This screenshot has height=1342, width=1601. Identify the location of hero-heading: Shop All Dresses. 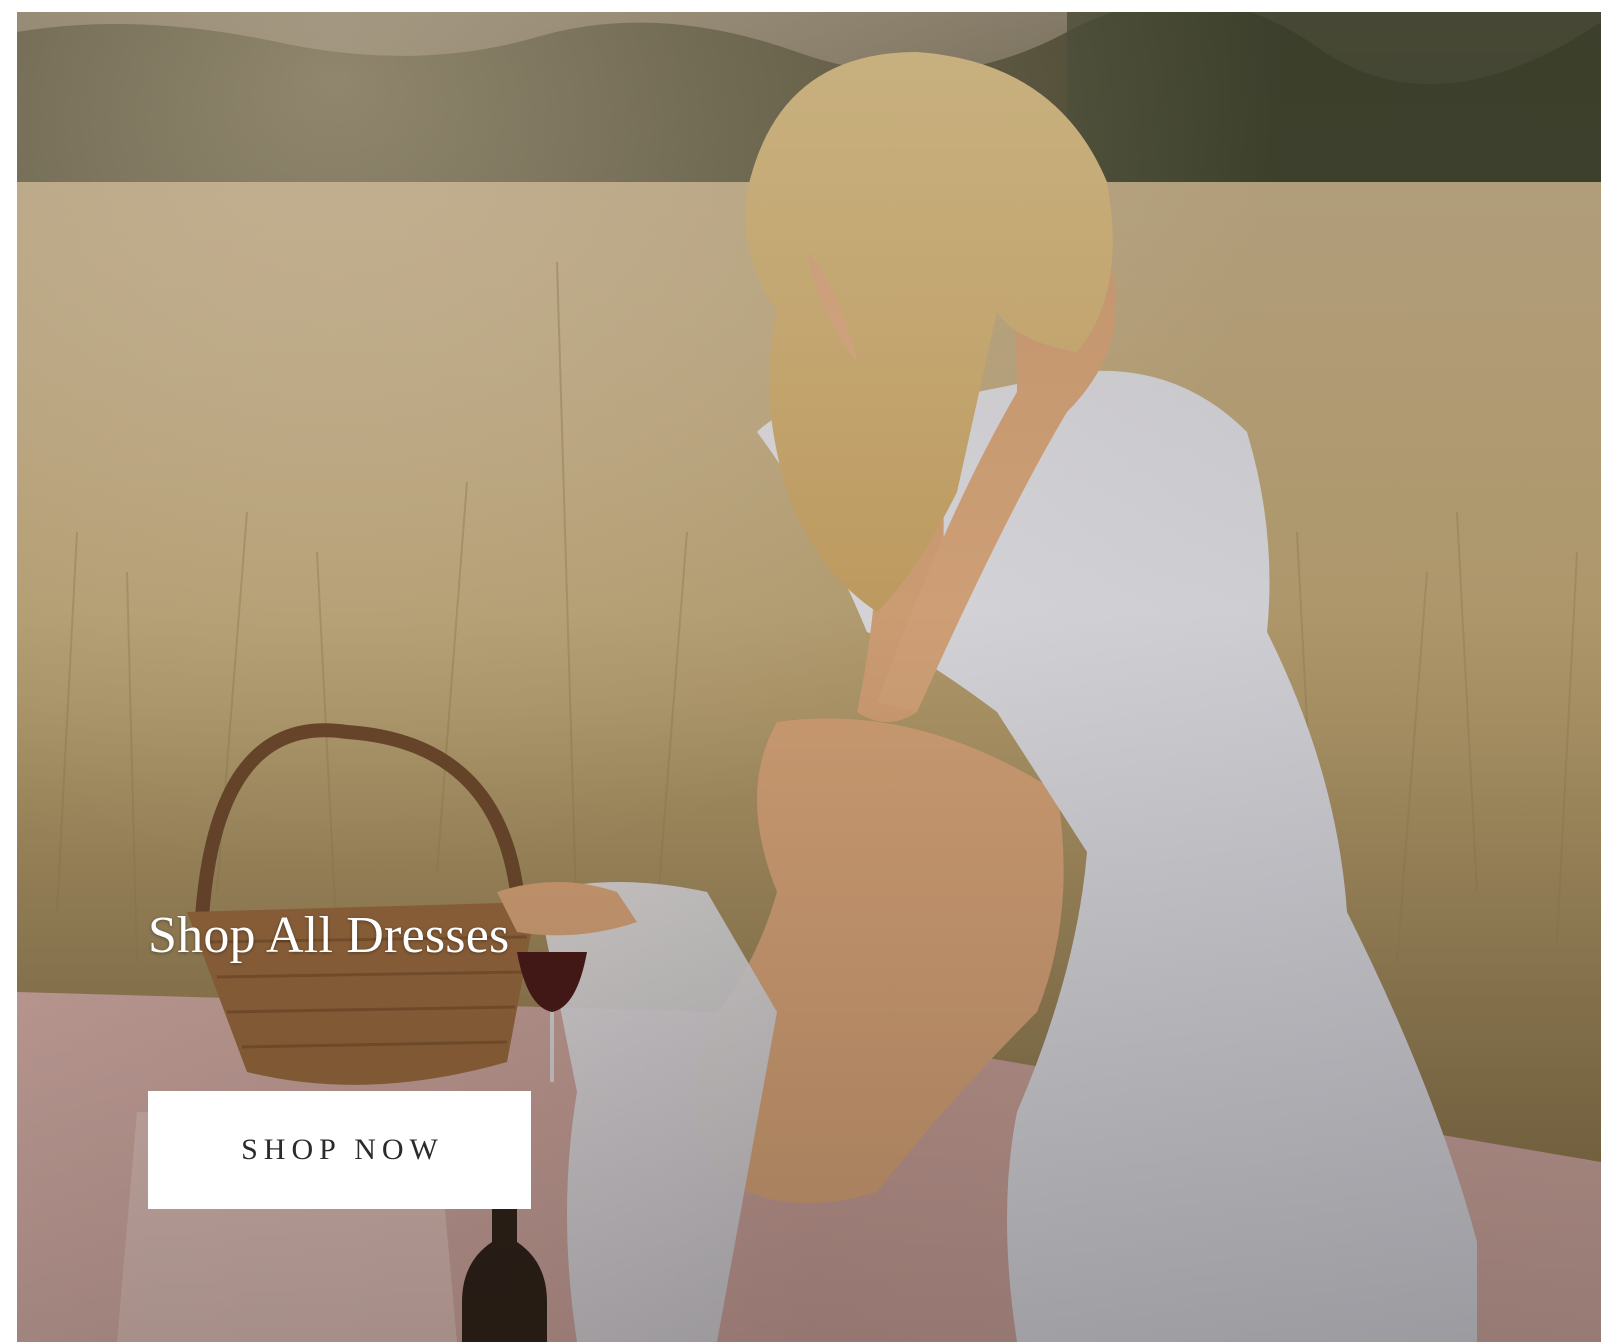
(329, 935).